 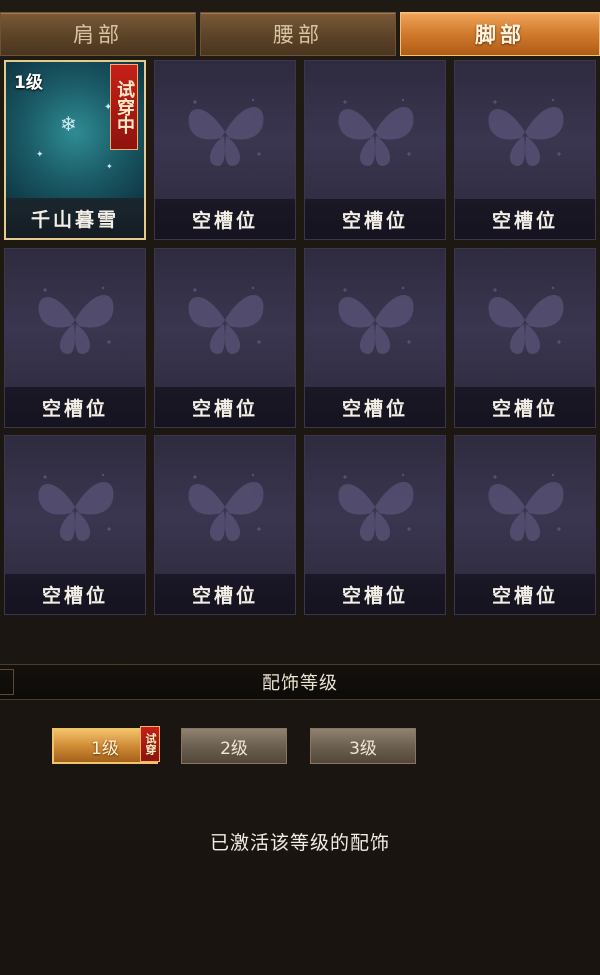 I want to click on slot-name: 千山暮雪, so click(x=75, y=218).